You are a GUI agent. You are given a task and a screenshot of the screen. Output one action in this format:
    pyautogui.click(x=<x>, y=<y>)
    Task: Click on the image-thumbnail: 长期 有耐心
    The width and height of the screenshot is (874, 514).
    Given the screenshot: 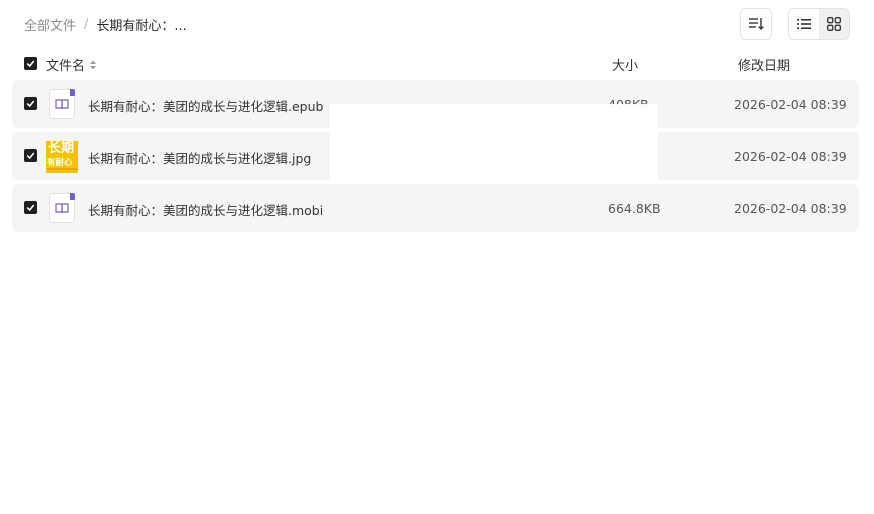 What is the action you would take?
    pyautogui.click(x=62, y=157)
    